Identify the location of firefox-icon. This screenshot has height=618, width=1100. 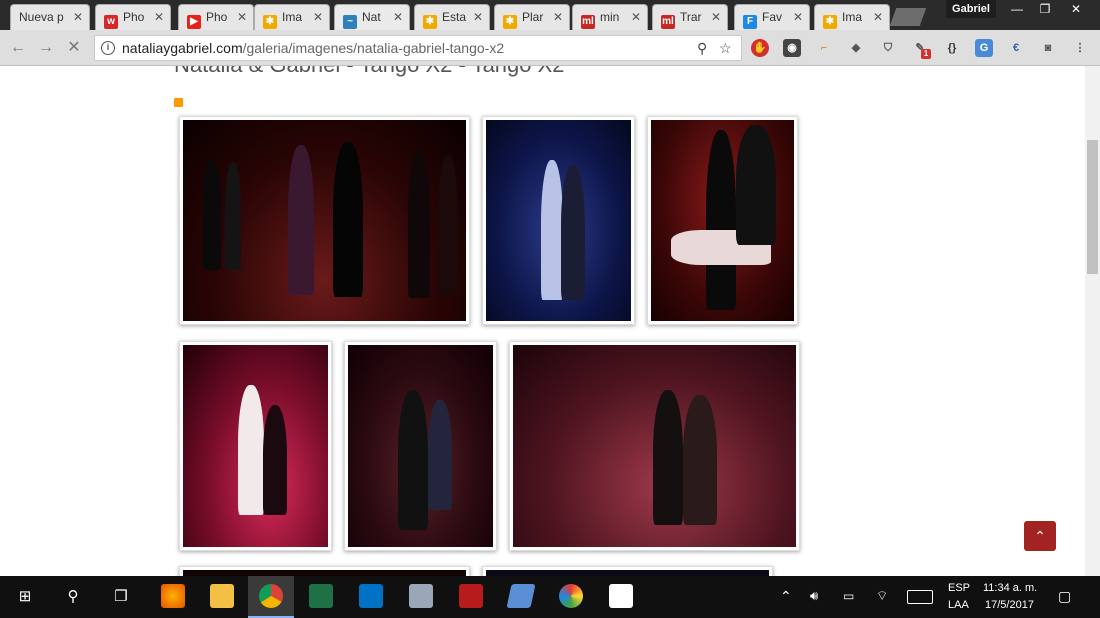
(173, 596).